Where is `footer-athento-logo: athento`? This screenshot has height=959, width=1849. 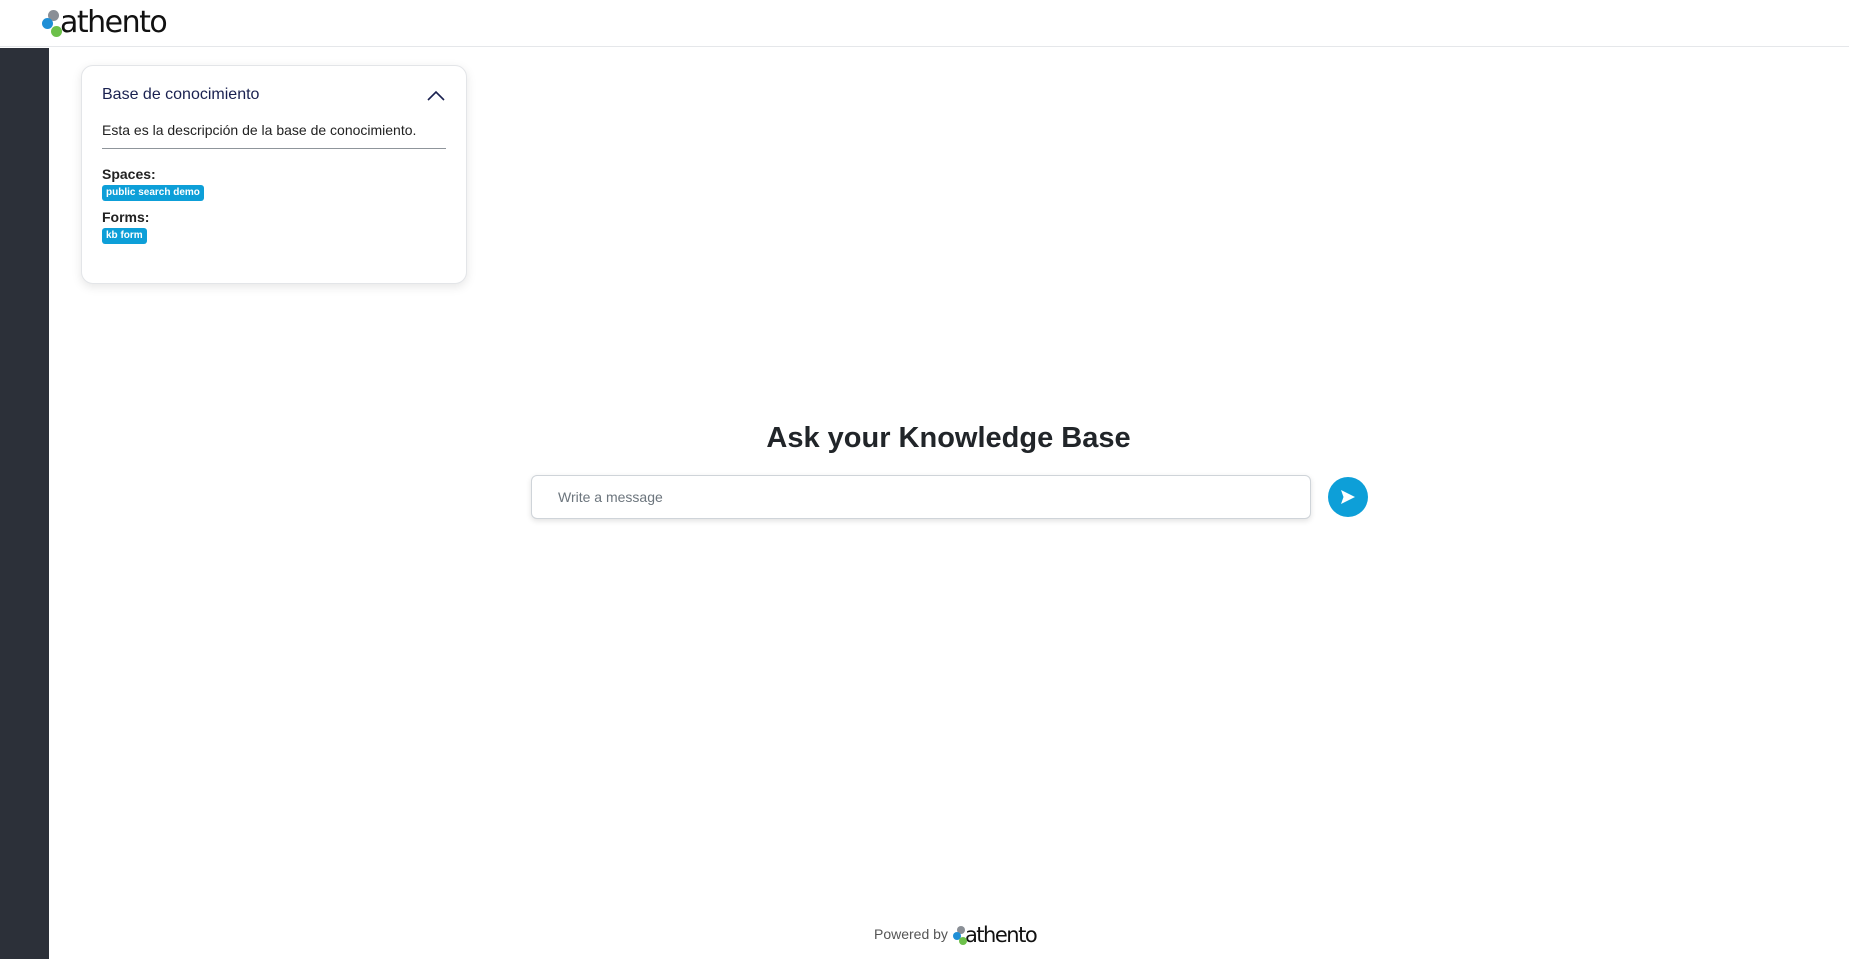 footer-athento-logo: athento is located at coordinates (995, 934).